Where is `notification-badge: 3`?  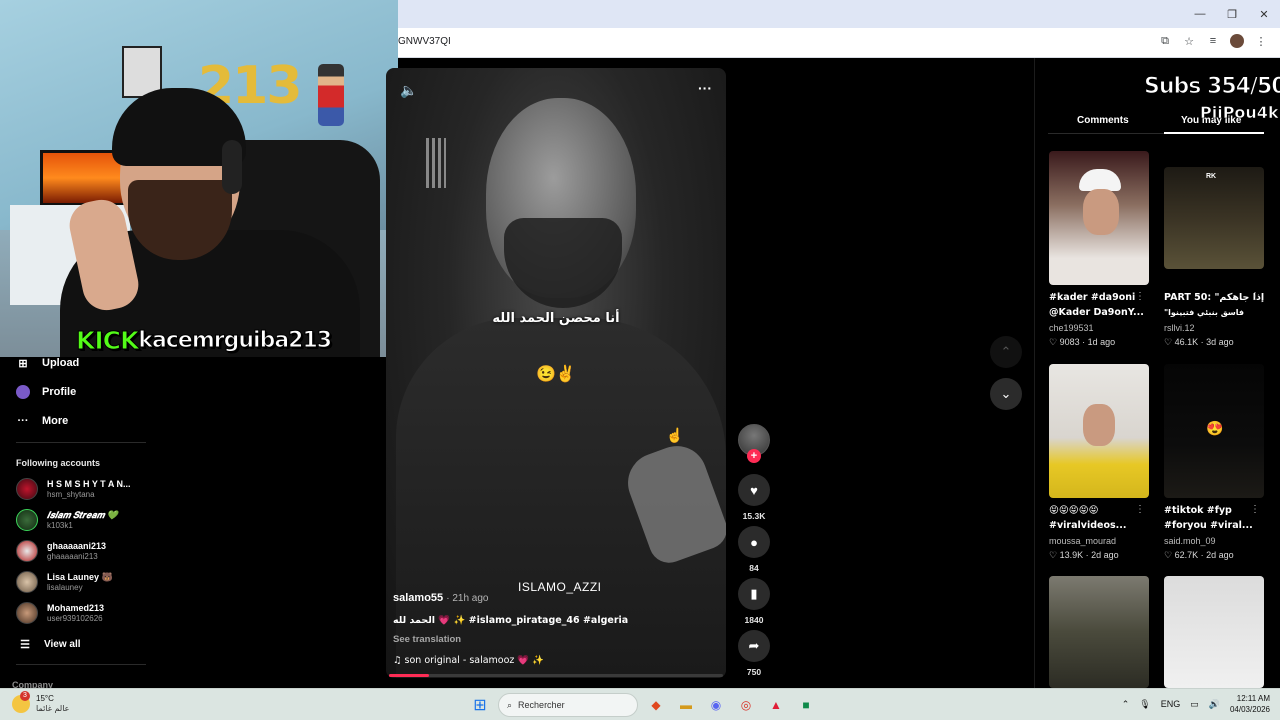
notification-badge: 3 is located at coordinates (25, 696).